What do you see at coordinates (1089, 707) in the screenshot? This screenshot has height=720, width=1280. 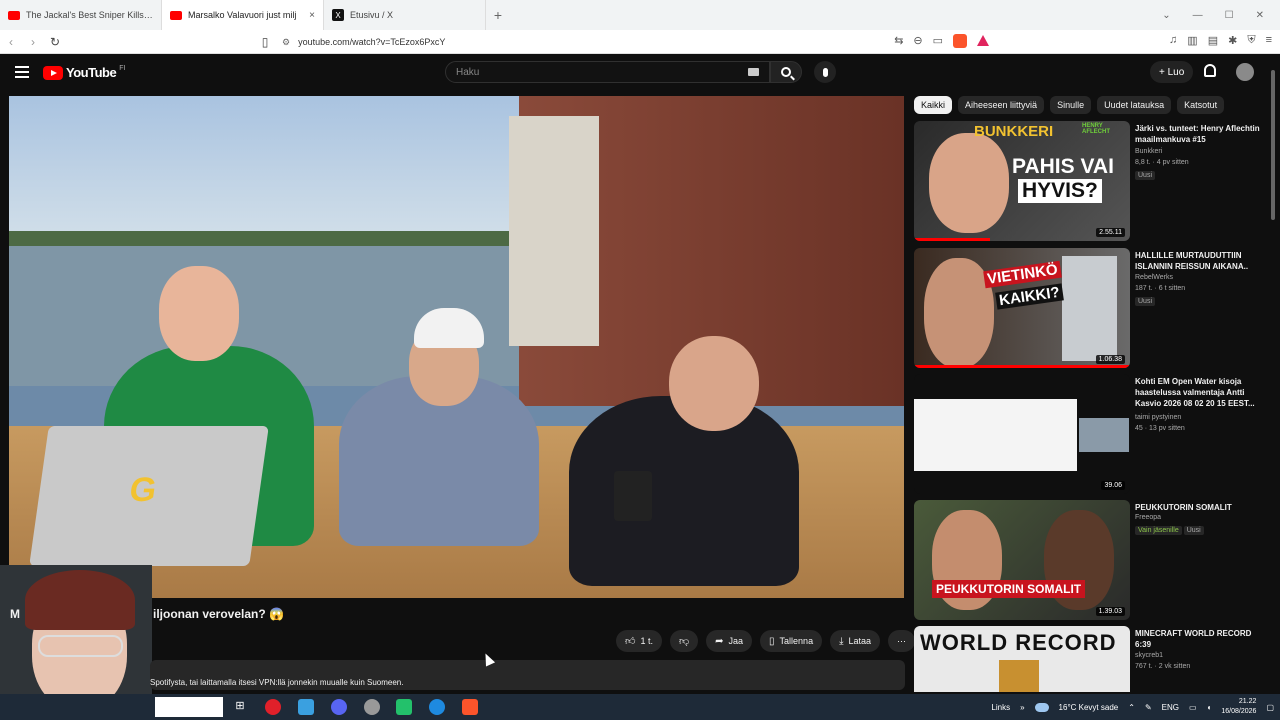 I see `weather-text: 16°C Kevyt sade` at bounding box center [1089, 707].